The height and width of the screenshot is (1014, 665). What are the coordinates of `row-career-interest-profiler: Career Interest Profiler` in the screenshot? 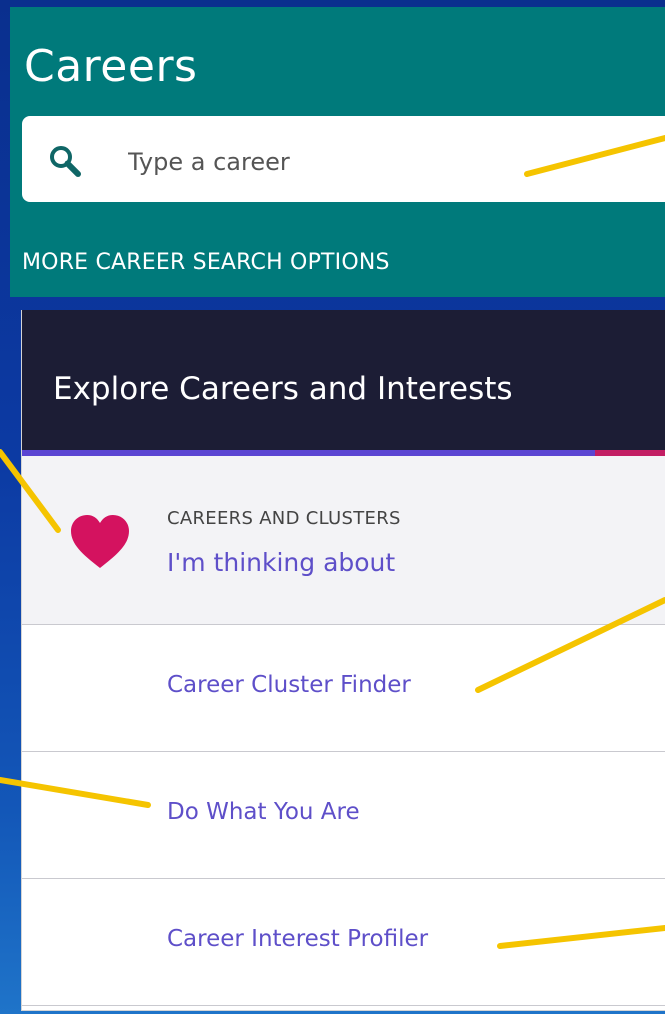 It's located at (343, 942).